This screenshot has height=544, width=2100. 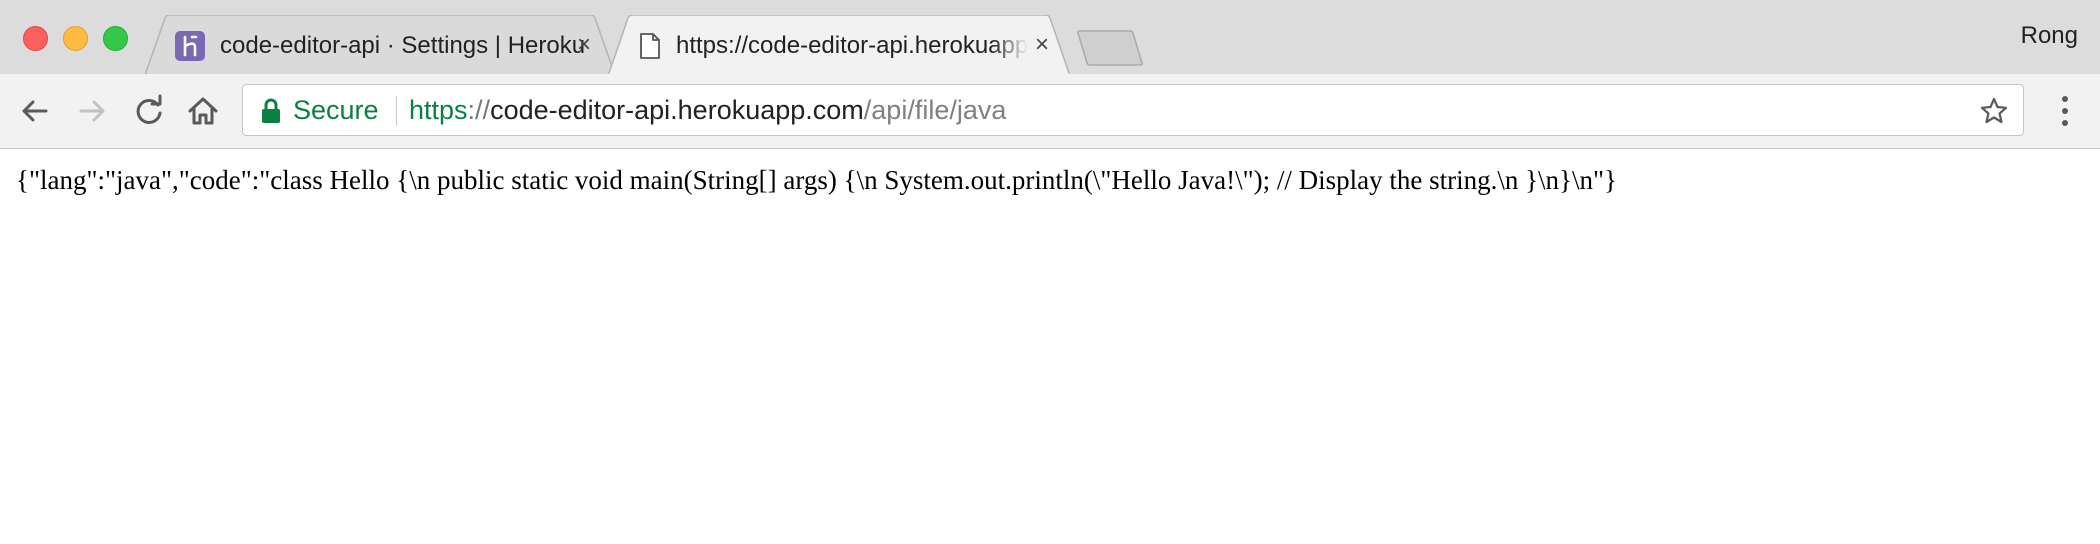 What do you see at coordinates (438, 110) in the screenshot?
I see `url-scheme: https` at bounding box center [438, 110].